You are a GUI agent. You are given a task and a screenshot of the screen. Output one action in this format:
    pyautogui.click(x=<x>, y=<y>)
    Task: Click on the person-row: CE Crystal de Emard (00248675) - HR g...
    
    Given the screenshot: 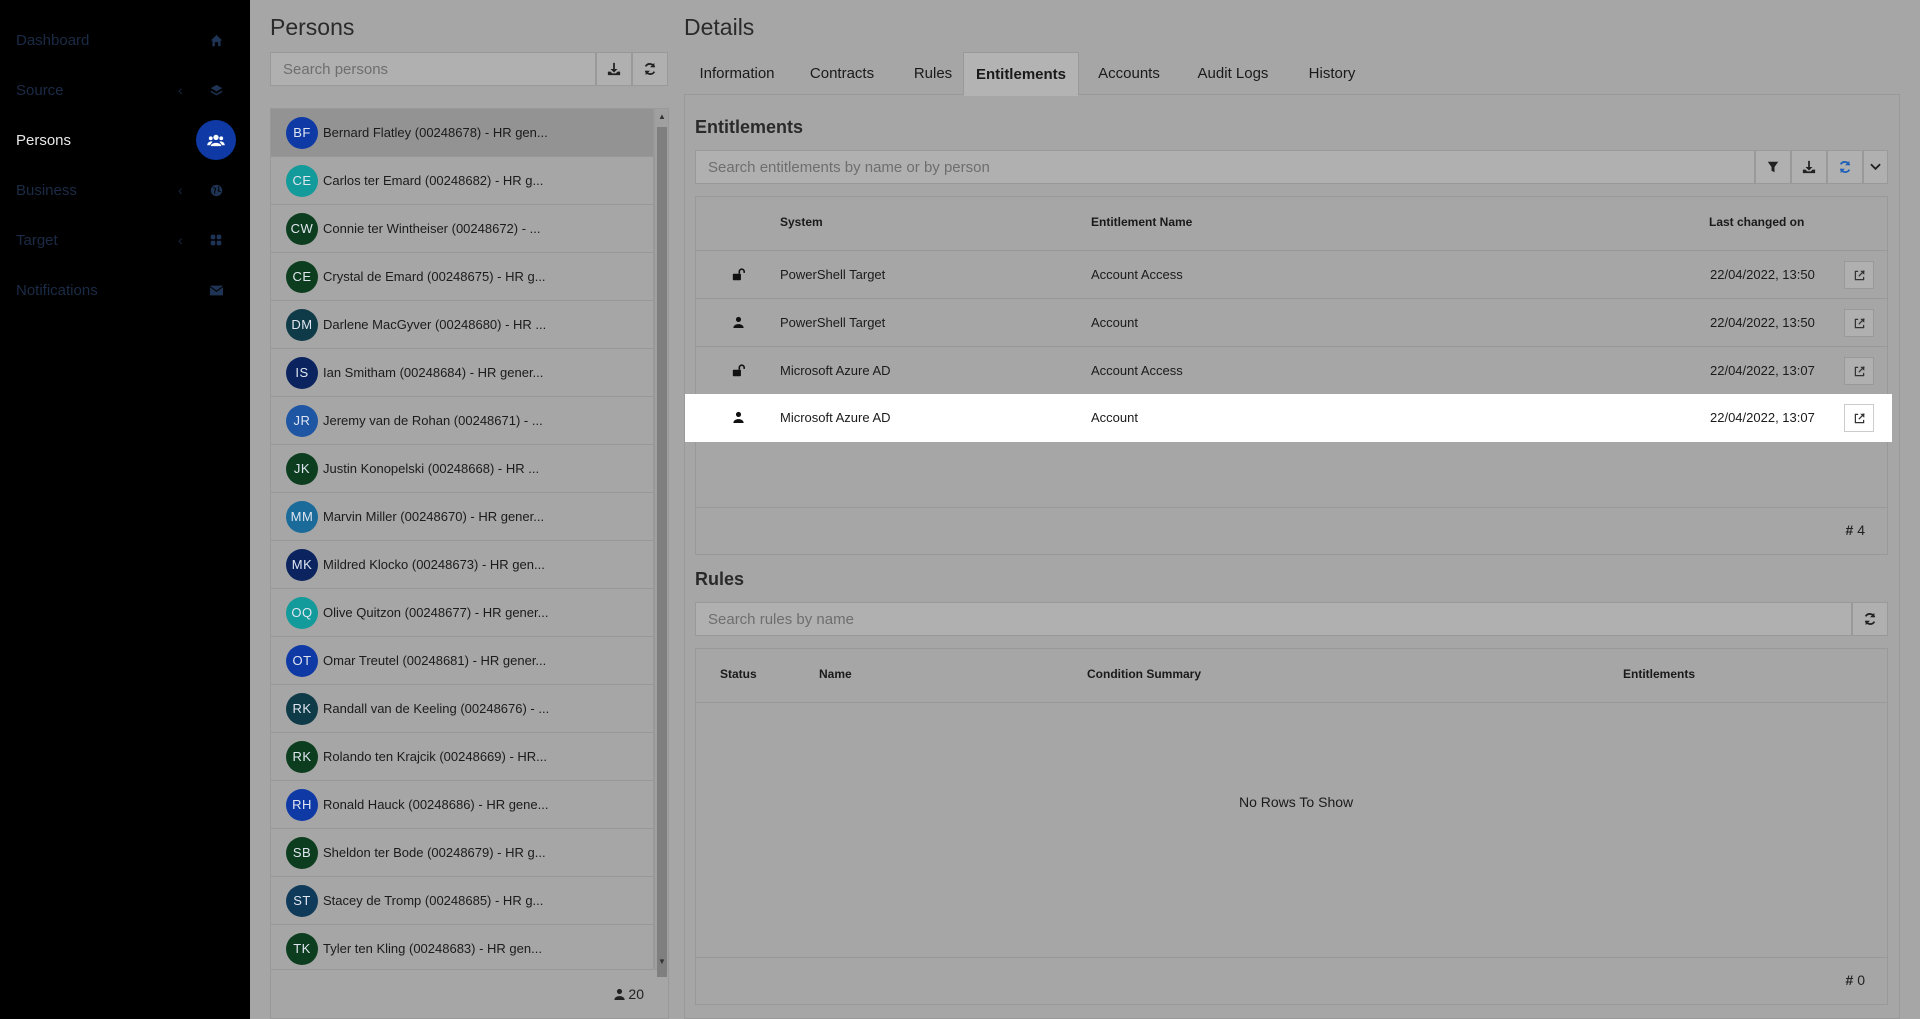 What is the action you would take?
    pyautogui.click(x=462, y=277)
    